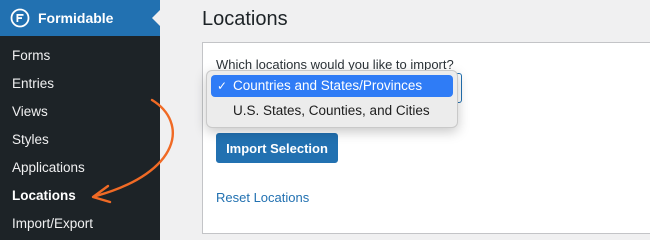  Describe the element at coordinates (262, 197) in the screenshot. I see `reset-locations-link: Reset Locations` at that location.